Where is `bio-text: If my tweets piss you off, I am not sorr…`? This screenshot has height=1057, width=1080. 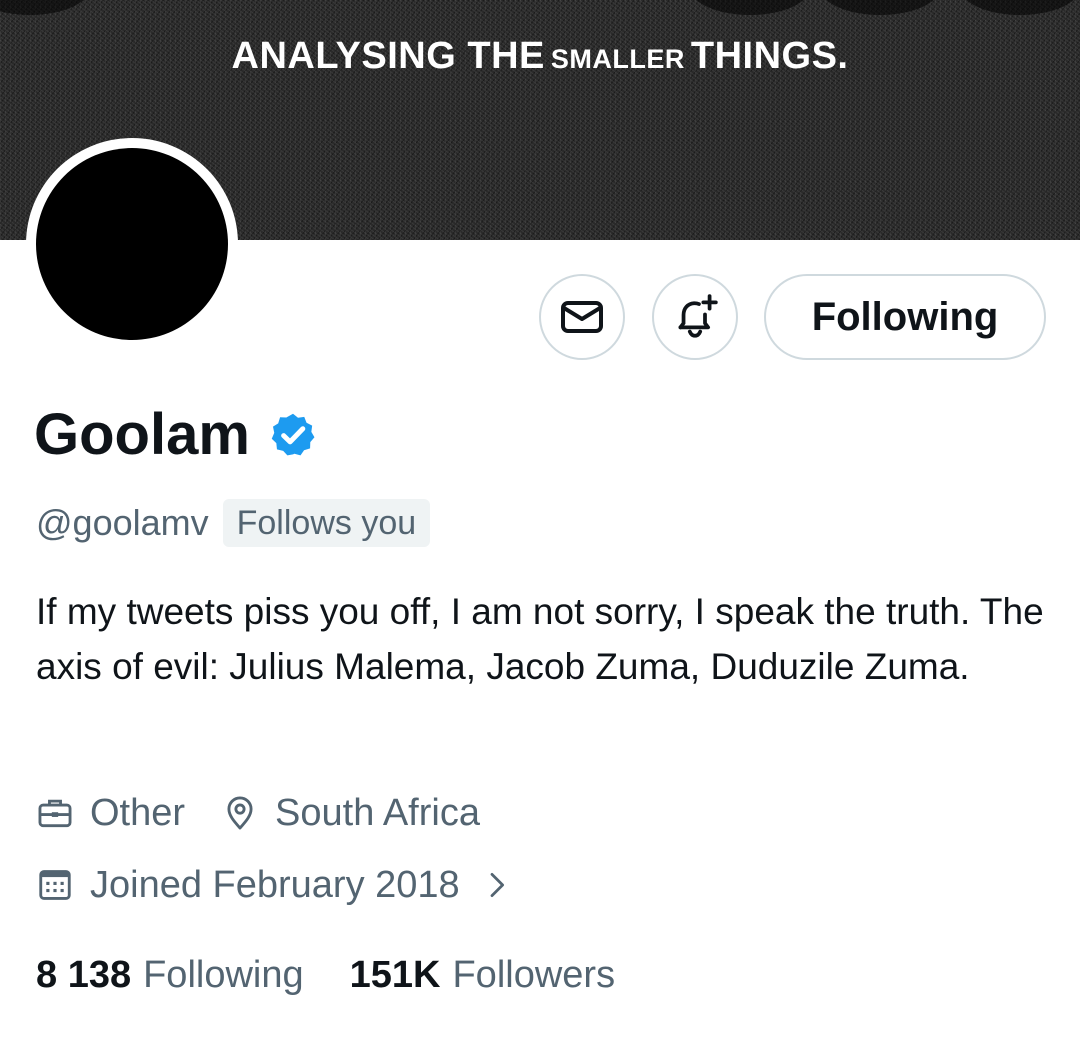 bio-text: If my tweets piss you off, I am not sorr… is located at coordinates (540, 639).